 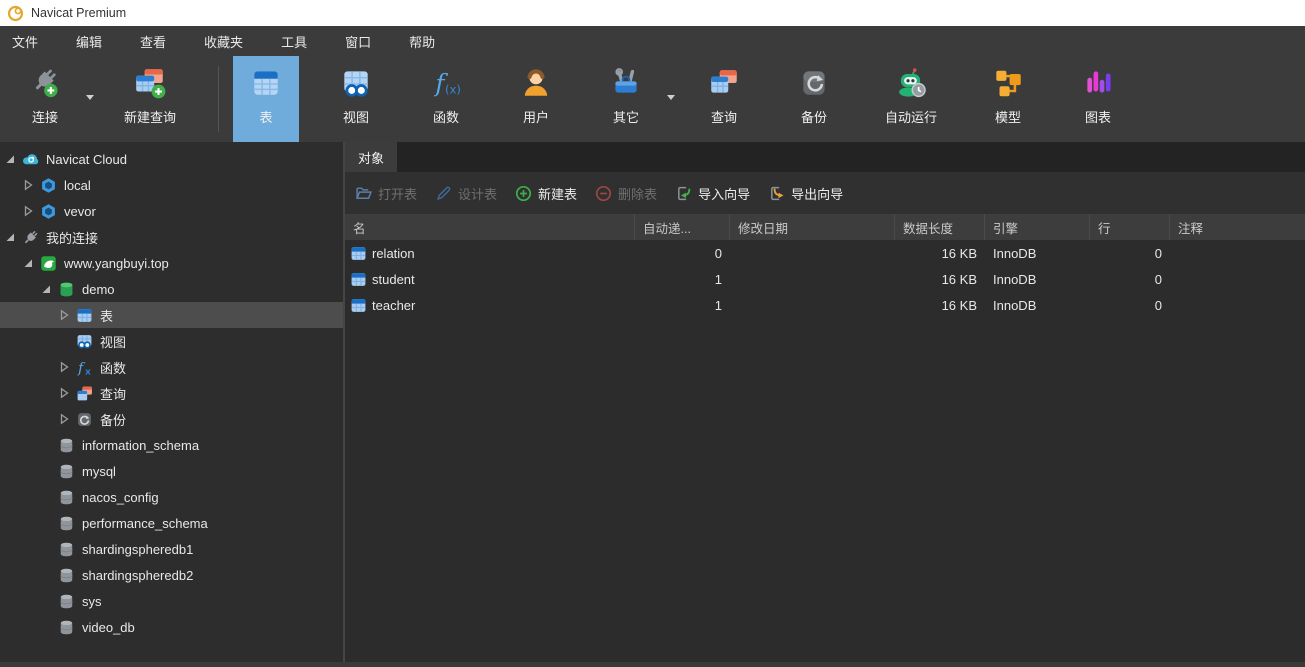 I want to click on toolbar-button-new-query: 新建查询, so click(x=150, y=99).